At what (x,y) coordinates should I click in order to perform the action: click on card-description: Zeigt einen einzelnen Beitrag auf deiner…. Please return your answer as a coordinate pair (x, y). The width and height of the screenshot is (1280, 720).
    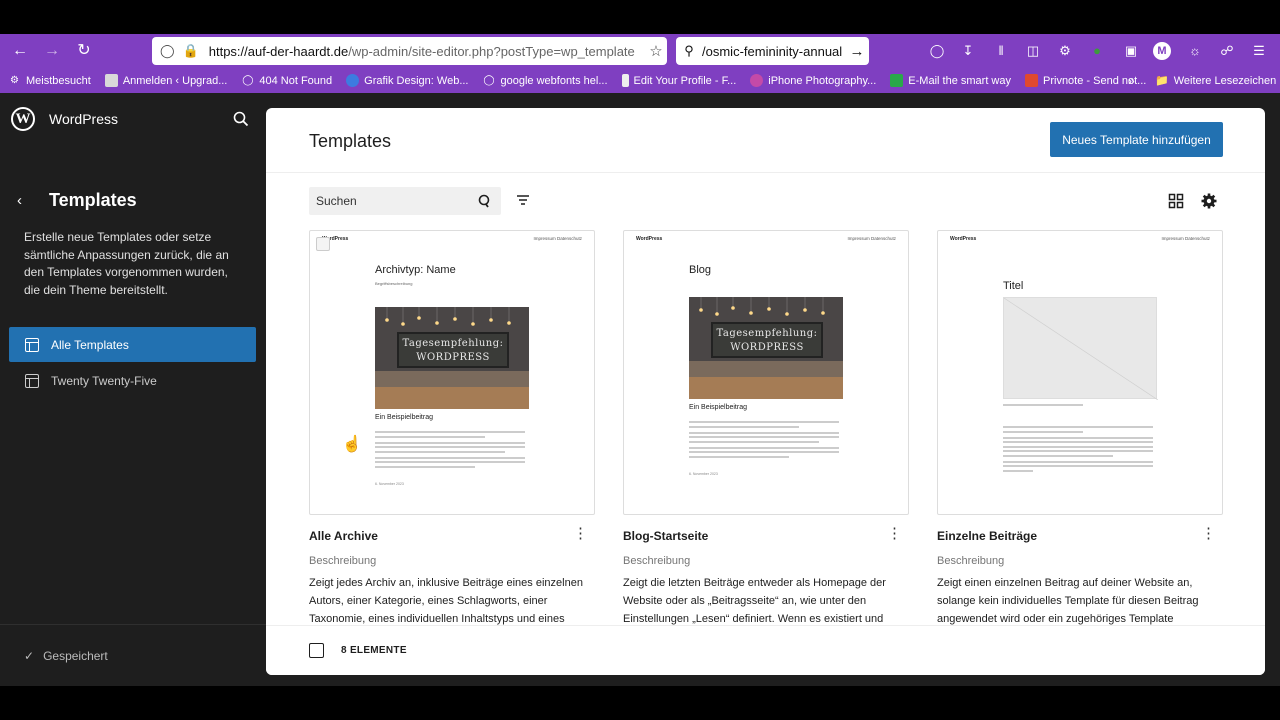
    Looking at the image, I should click on (1068, 601).